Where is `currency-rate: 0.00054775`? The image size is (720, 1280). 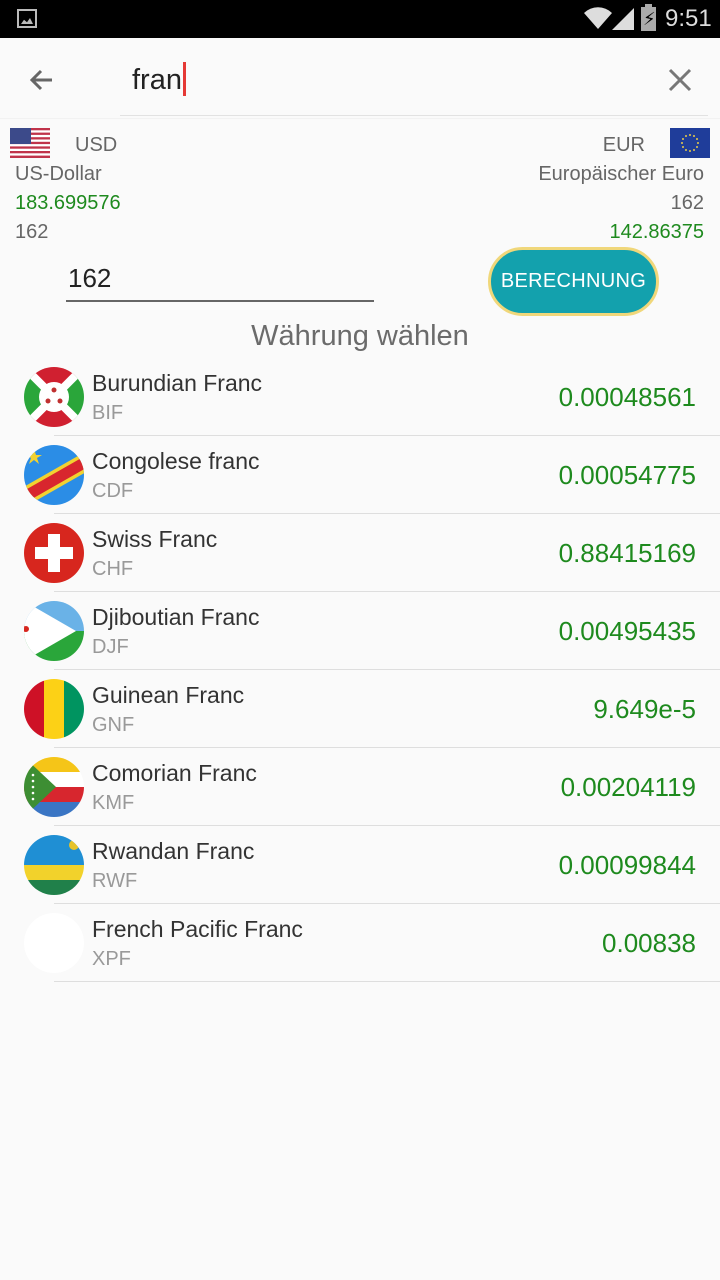
currency-rate: 0.00054775 is located at coordinates (627, 475).